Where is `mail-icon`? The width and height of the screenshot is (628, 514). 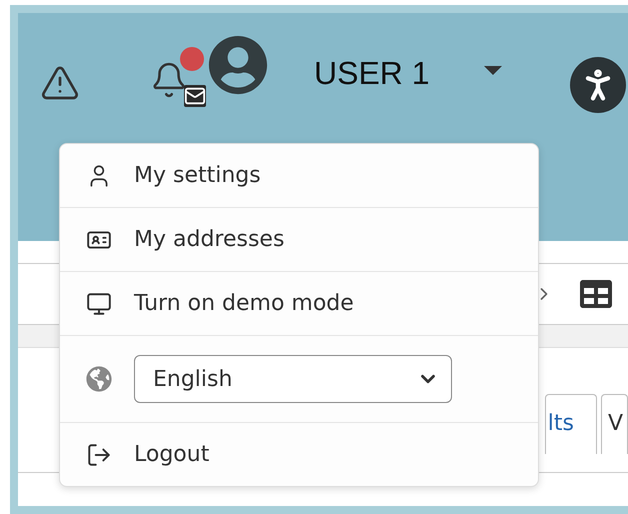
mail-icon is located at coordinates (195, 96).